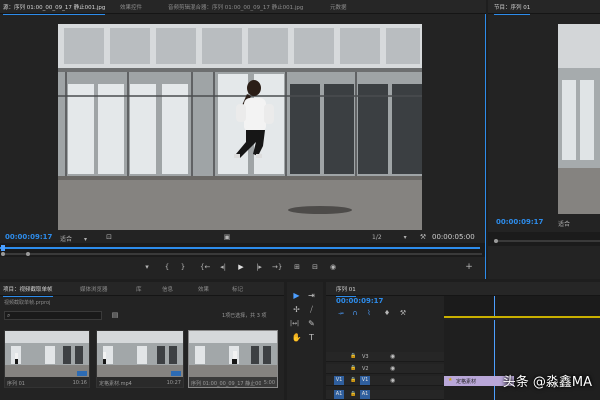 The width and height of the screenshot is (600, 400). I want to click on tab-libraries: 库, so click(139, 289).